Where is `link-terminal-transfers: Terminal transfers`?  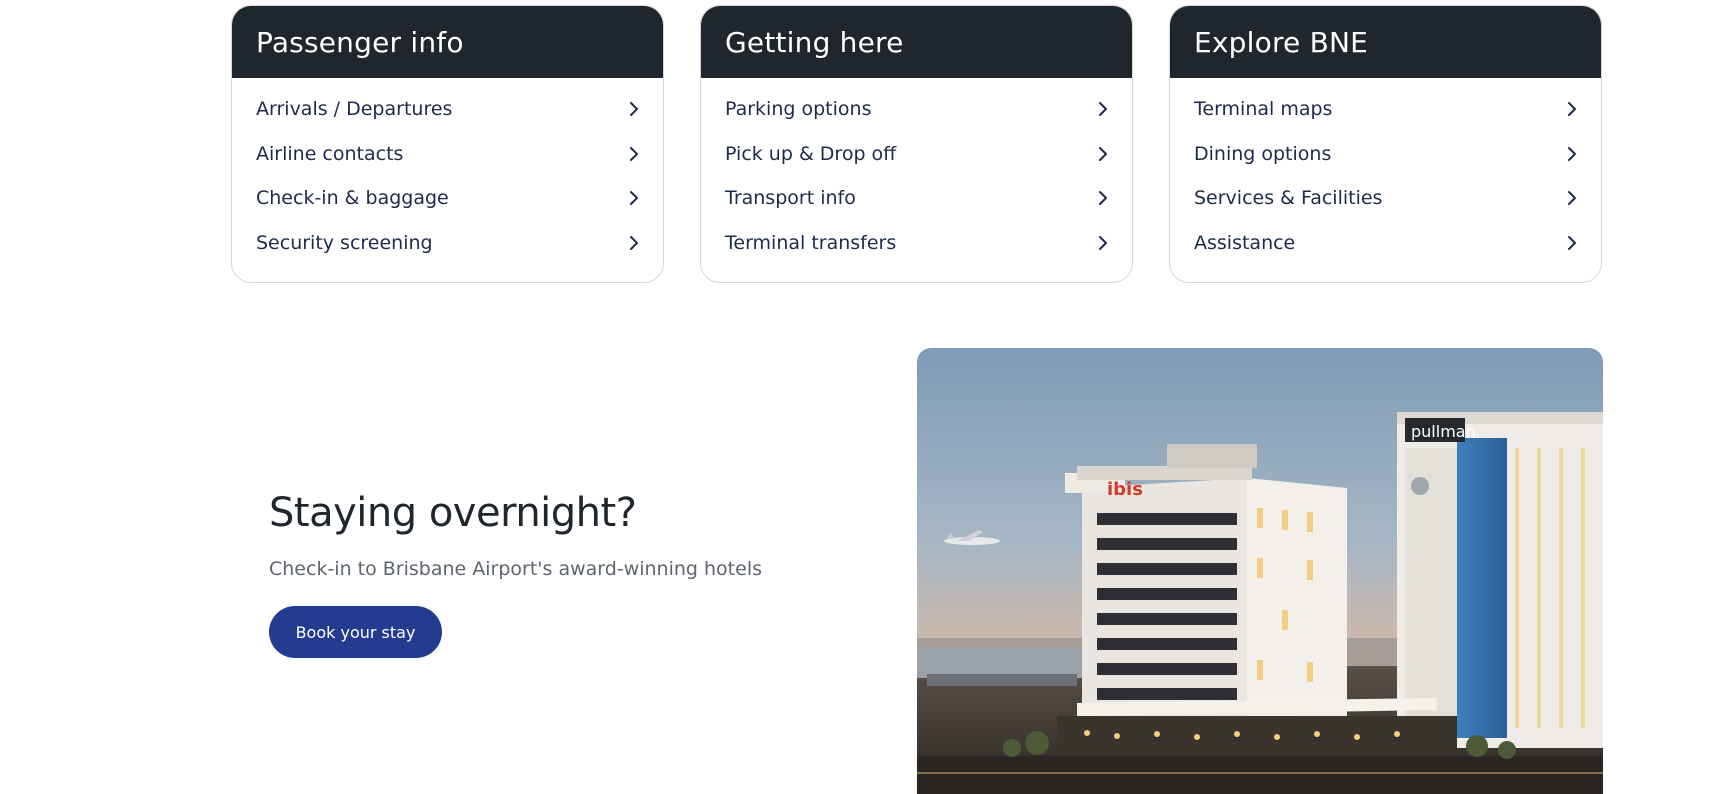
link-terminal-transfers: Terminal transfers is located at coordinates (916, 243).